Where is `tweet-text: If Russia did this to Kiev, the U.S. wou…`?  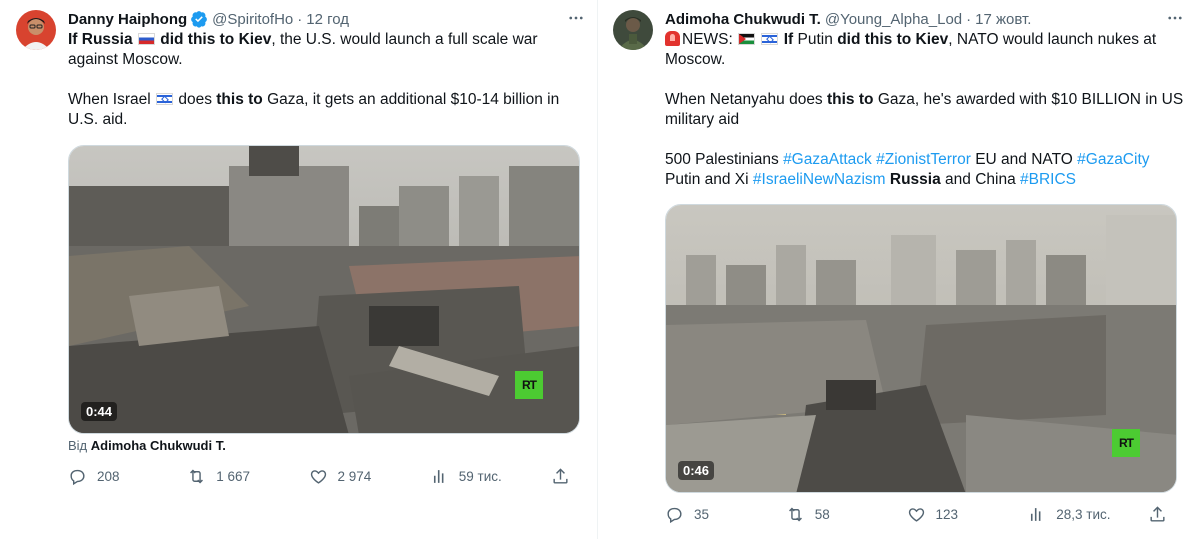
tweet-text: If Russia did this to Kiev, the U.S. wou… is located at coordinates (314, 79).